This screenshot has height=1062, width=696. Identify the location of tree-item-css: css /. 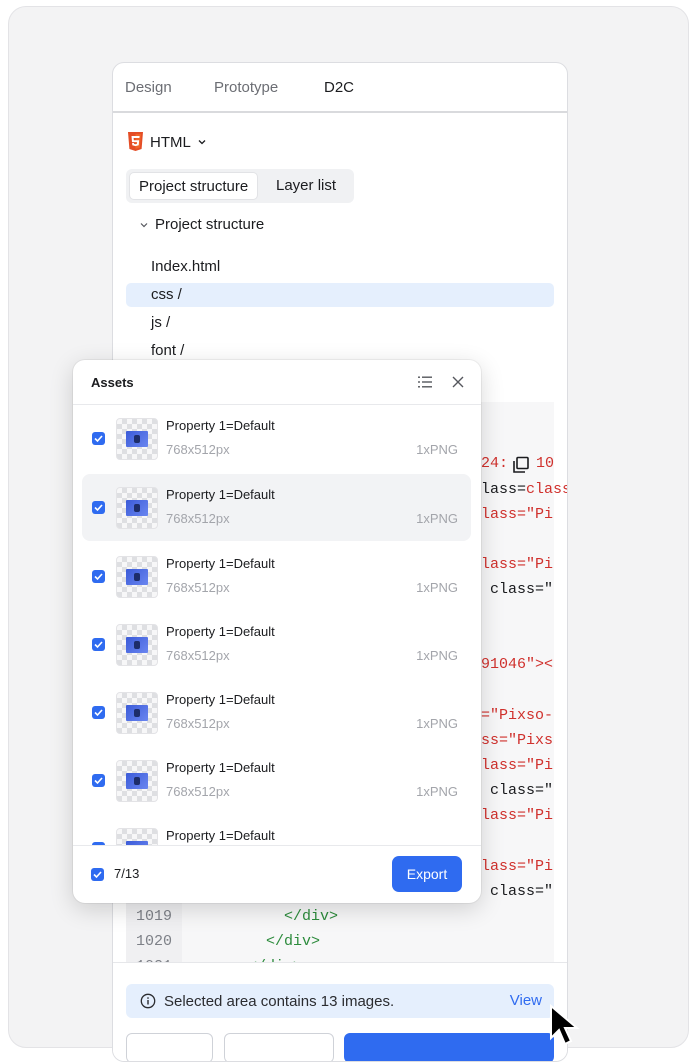
(340, 295).